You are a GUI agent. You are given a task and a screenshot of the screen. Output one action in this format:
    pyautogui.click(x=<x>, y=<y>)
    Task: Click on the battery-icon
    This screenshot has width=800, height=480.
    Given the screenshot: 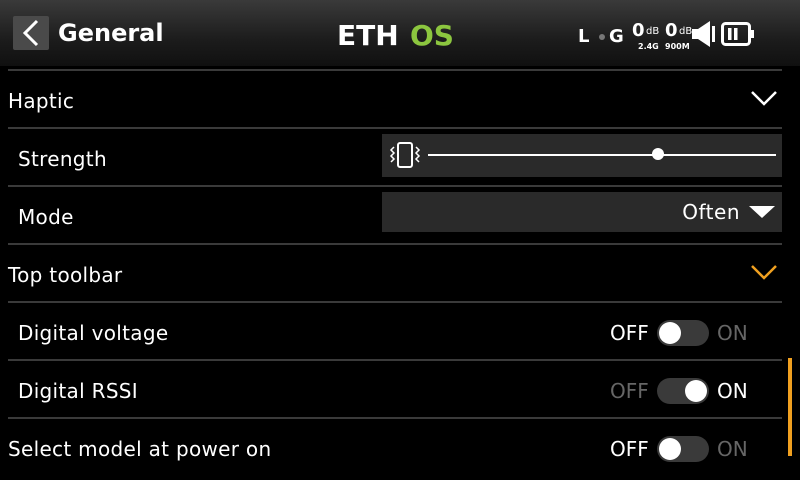 What is the action you would take?
    pyautogui.click(x=737, y=34)
    